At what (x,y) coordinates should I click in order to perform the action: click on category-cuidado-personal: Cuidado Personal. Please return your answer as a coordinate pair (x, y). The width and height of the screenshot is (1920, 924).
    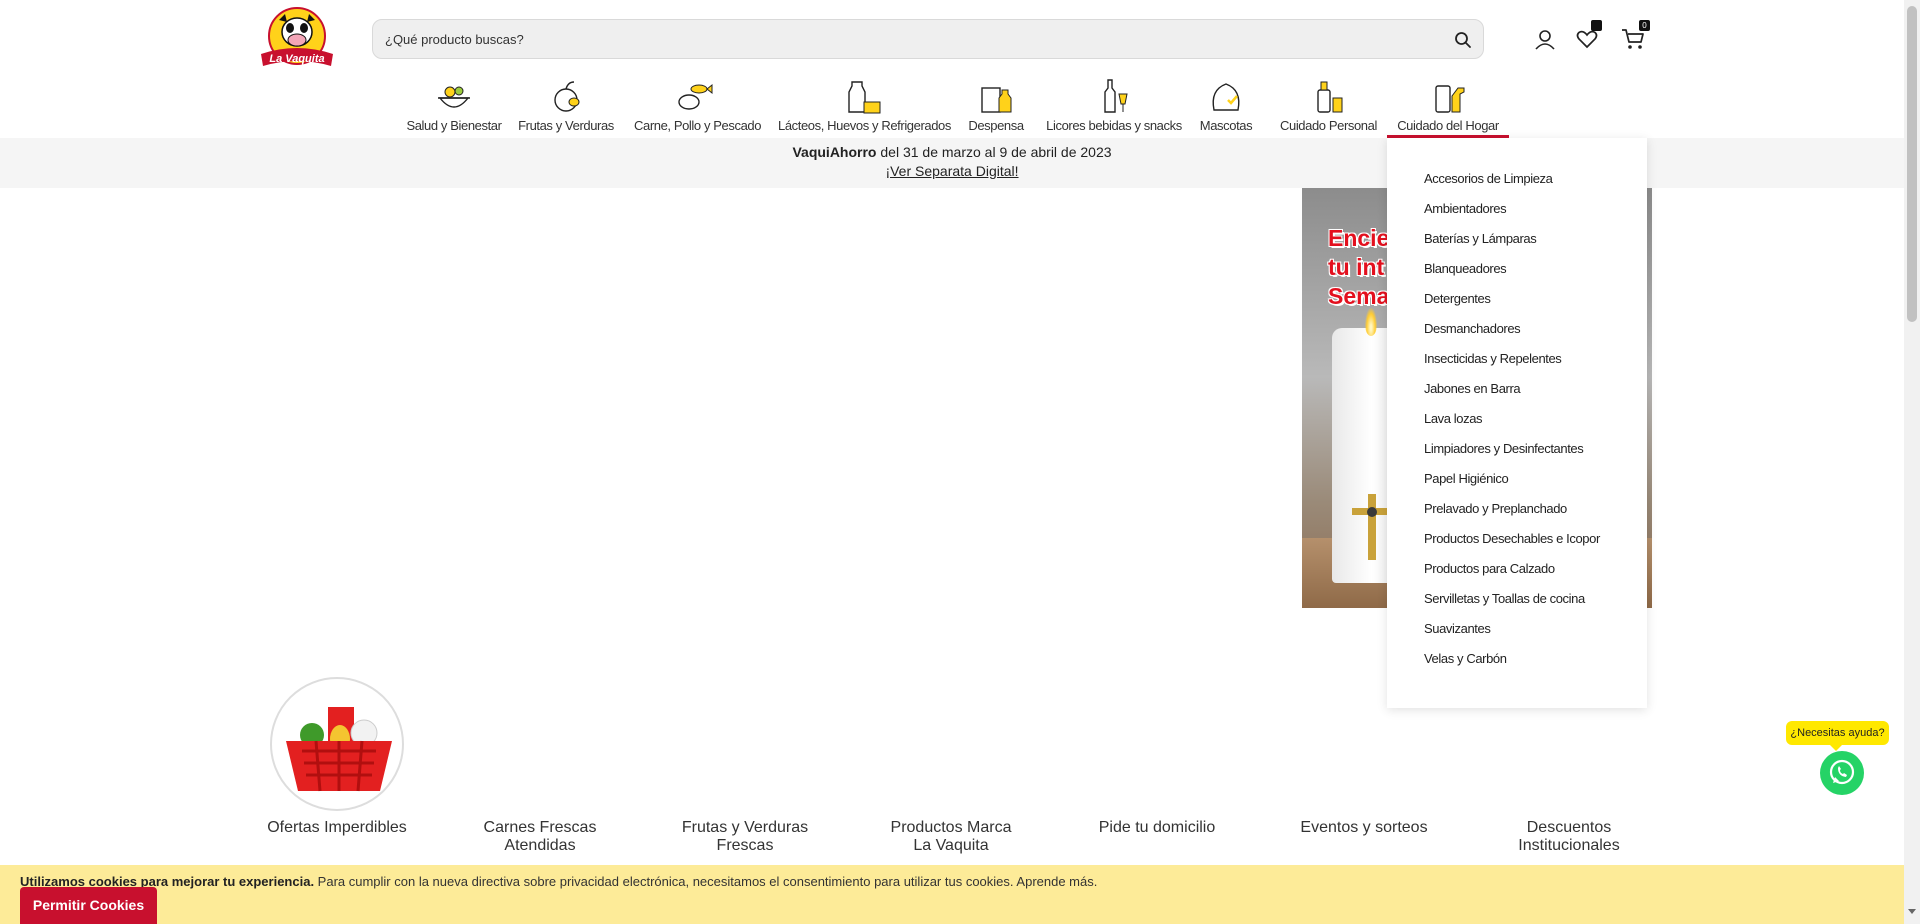
    Looking at the image, I should click on (1328, 105).